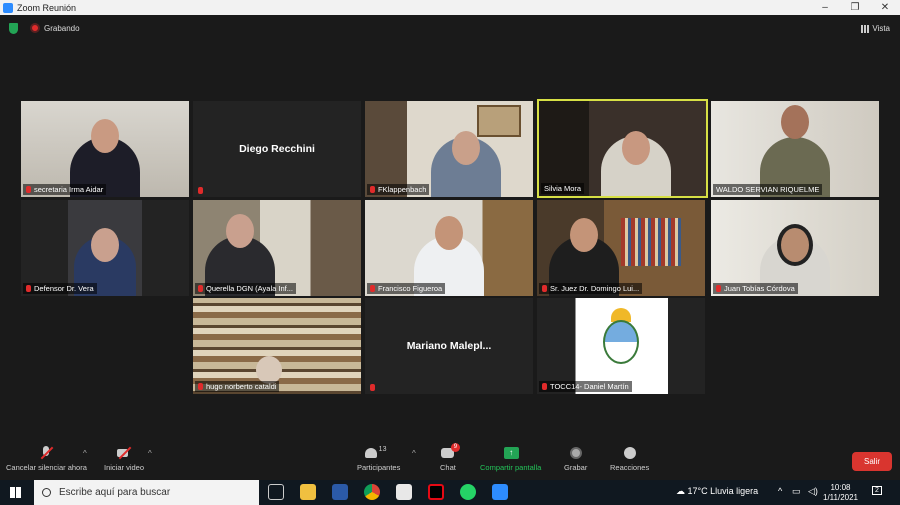 This screenshot has width=900, height=505. I want to click on participant-tile: Juan Tobías Córdova, so click(795, 248).